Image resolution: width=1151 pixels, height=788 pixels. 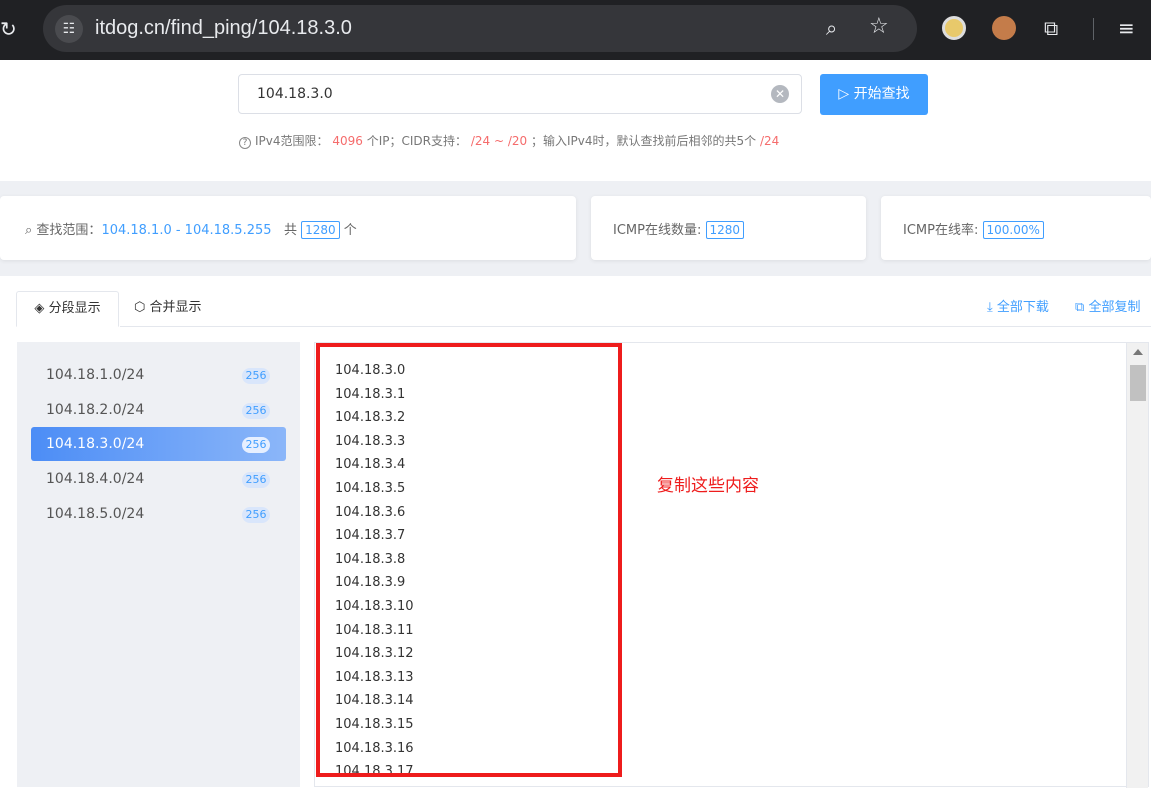 What do you see at coordinates (1080, 307) in the screenshot?
I see `copy-icon: ⧉` at bounding box center [1080, 307].